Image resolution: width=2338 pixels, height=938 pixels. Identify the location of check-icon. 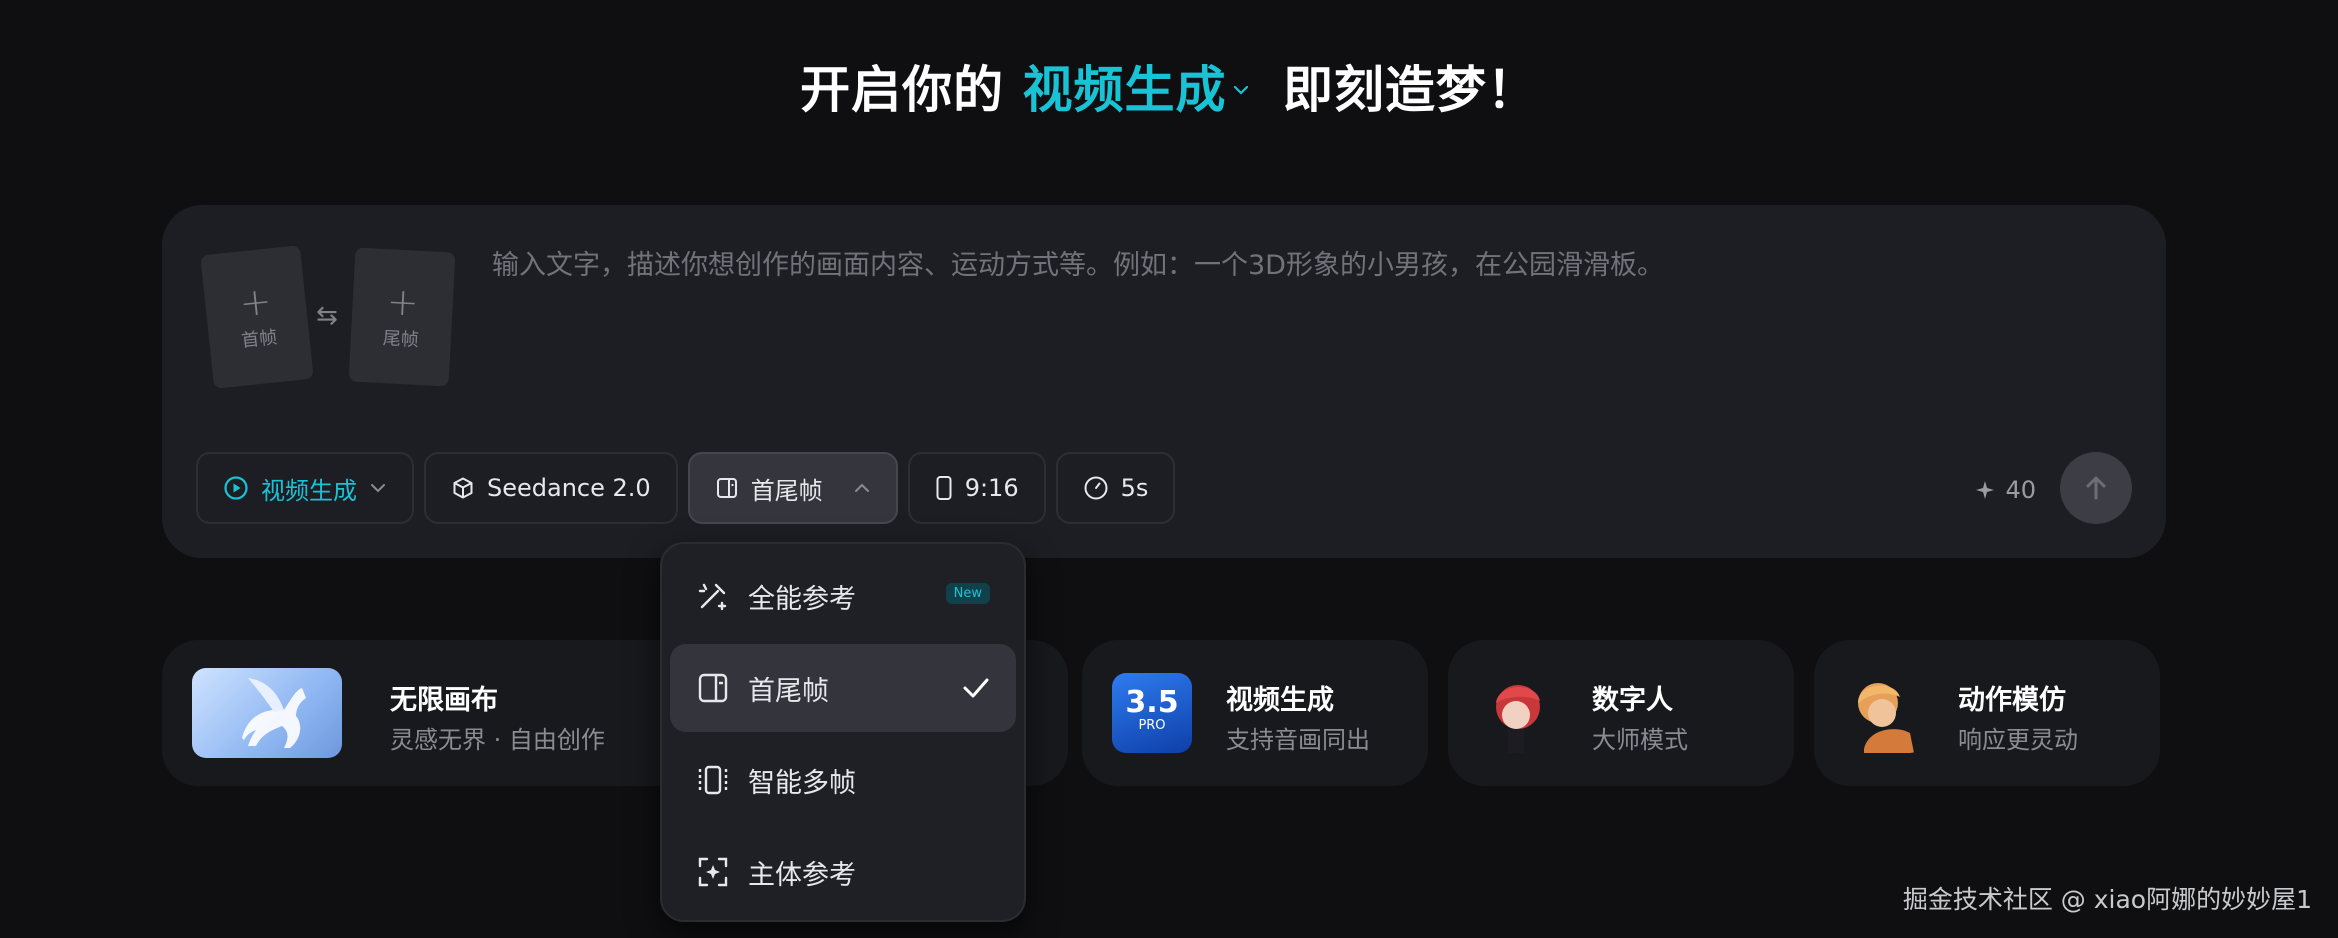
(976, 688).